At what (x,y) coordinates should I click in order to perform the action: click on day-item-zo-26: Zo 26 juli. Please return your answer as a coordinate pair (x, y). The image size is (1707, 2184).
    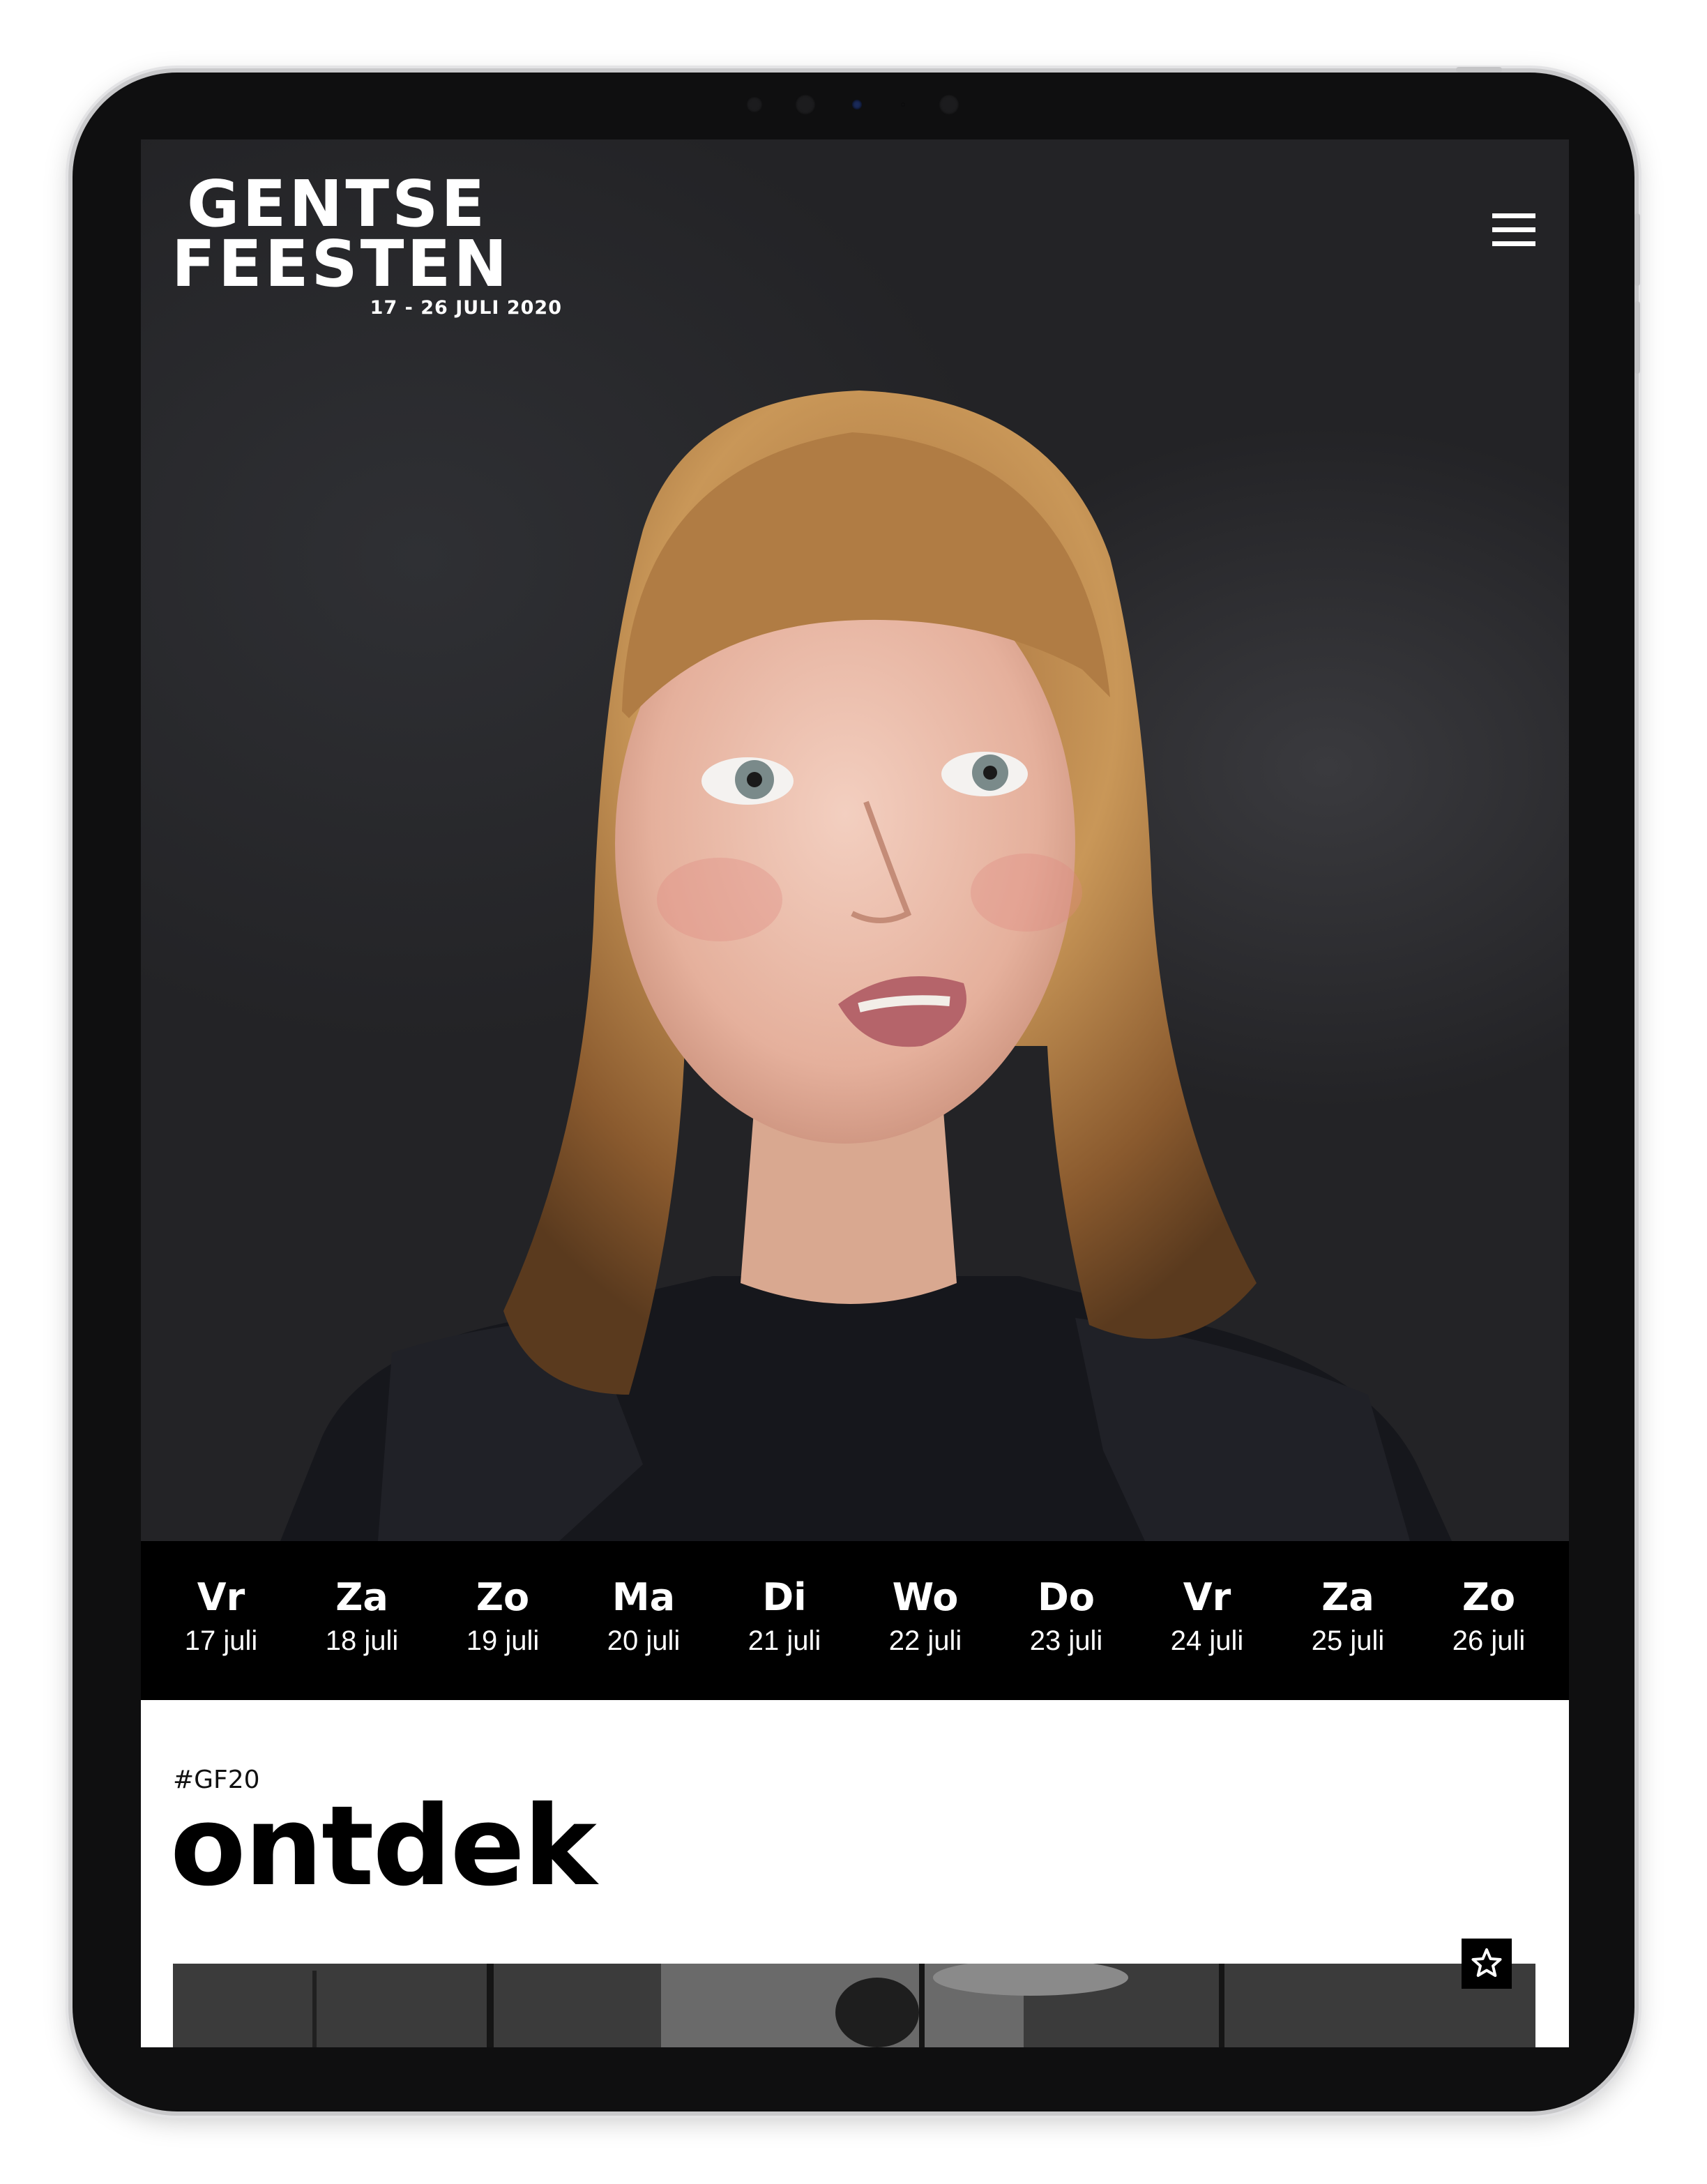
    Looking at the image, I should click on (1488, 1620).